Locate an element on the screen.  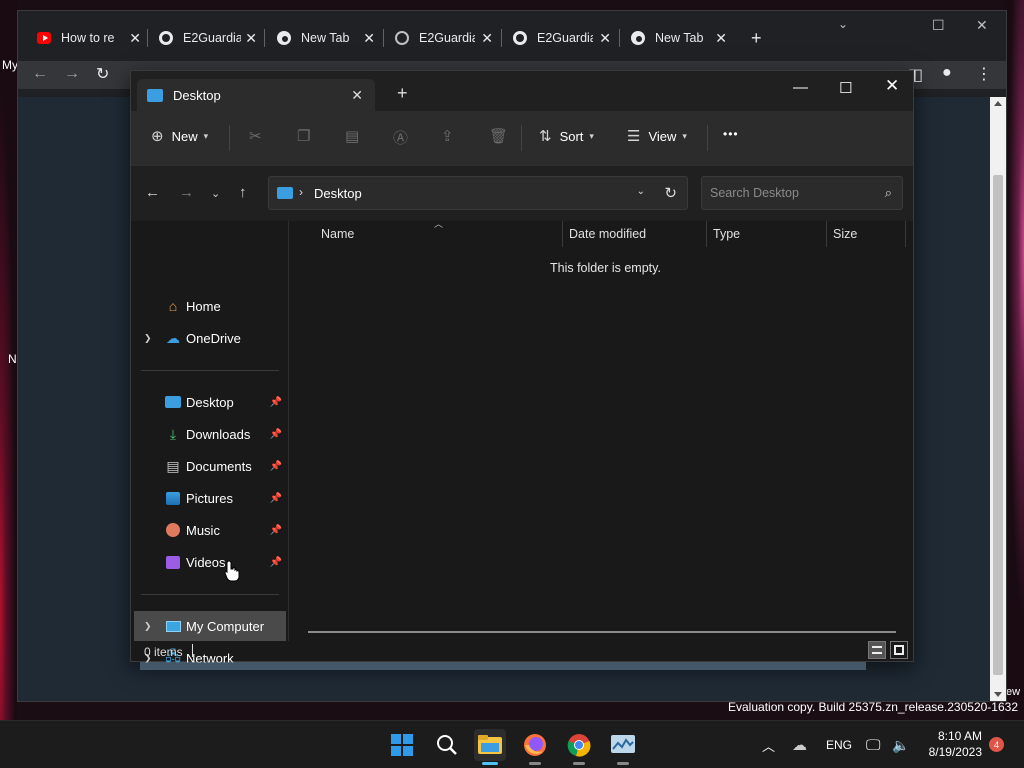
taskbar-search-button is located at coordinates (447, 745).